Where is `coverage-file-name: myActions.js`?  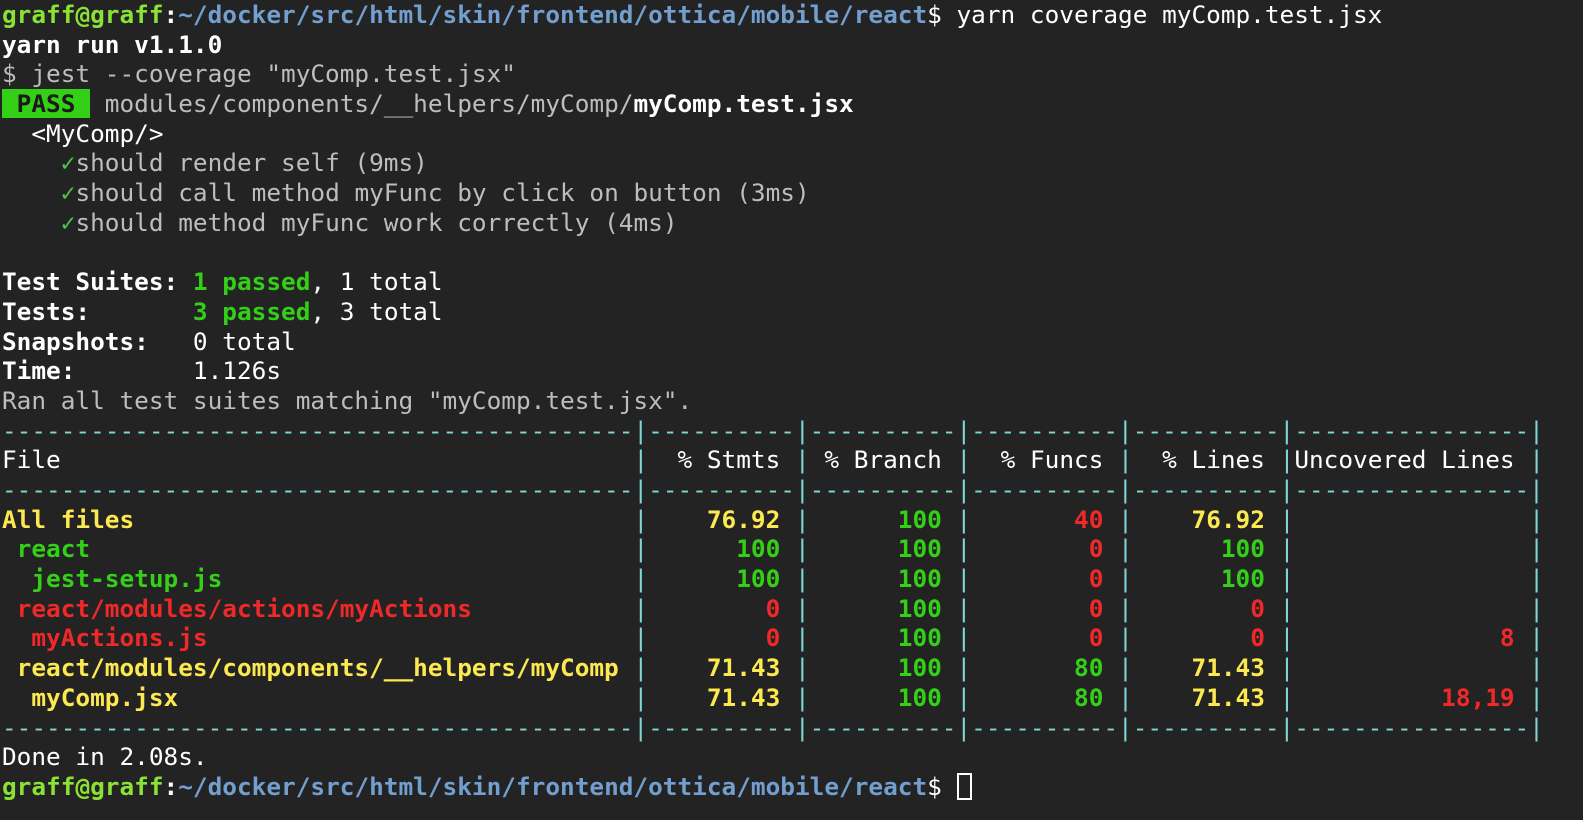
coverage-file-name: myActions.js is located at coordinates (318, 638).